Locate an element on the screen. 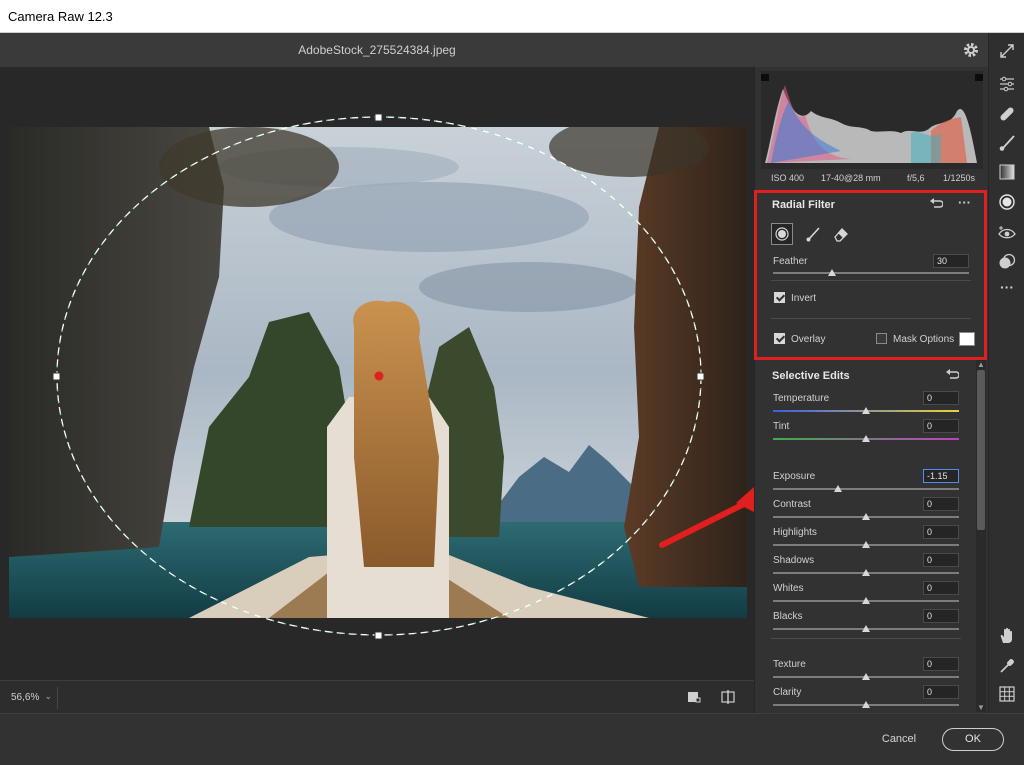  radial-filter-title: Radial Filter is located at coordinates (803, 205).